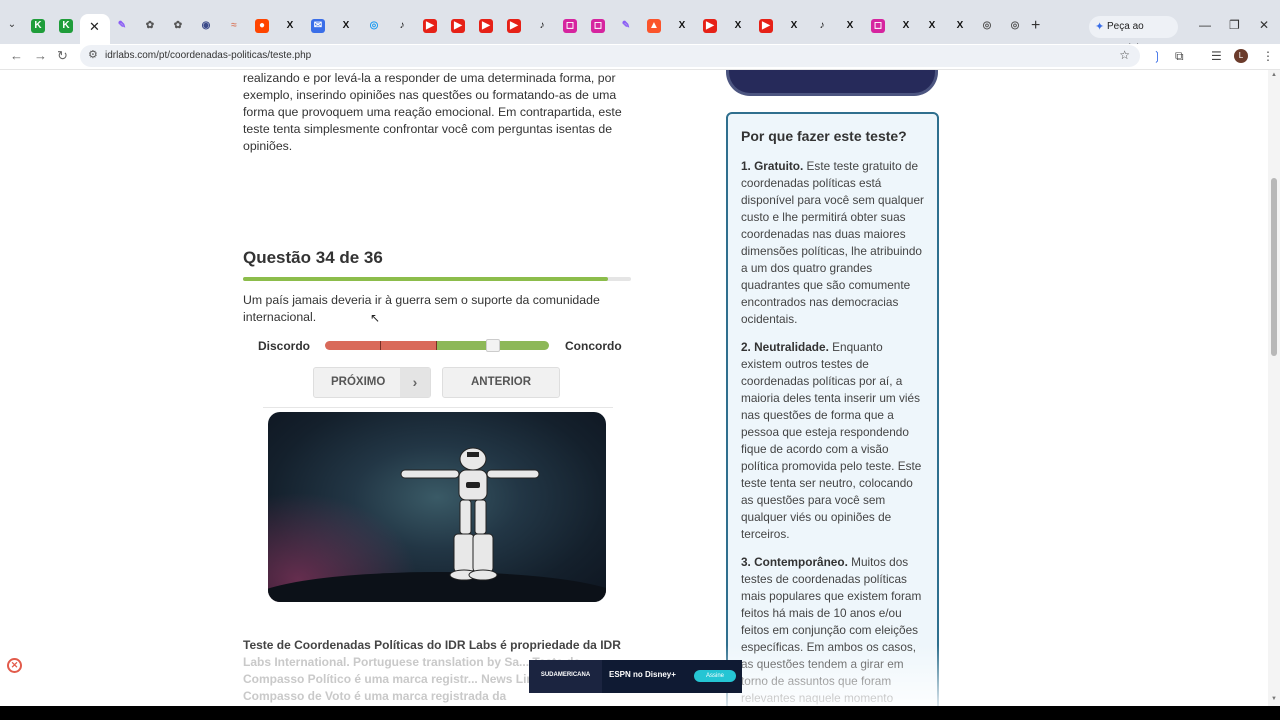 The image size is (1280, 720). Describe the element at coordinates (62, 56) in the screenshot. I see `reload-icon: ↻` at that location.